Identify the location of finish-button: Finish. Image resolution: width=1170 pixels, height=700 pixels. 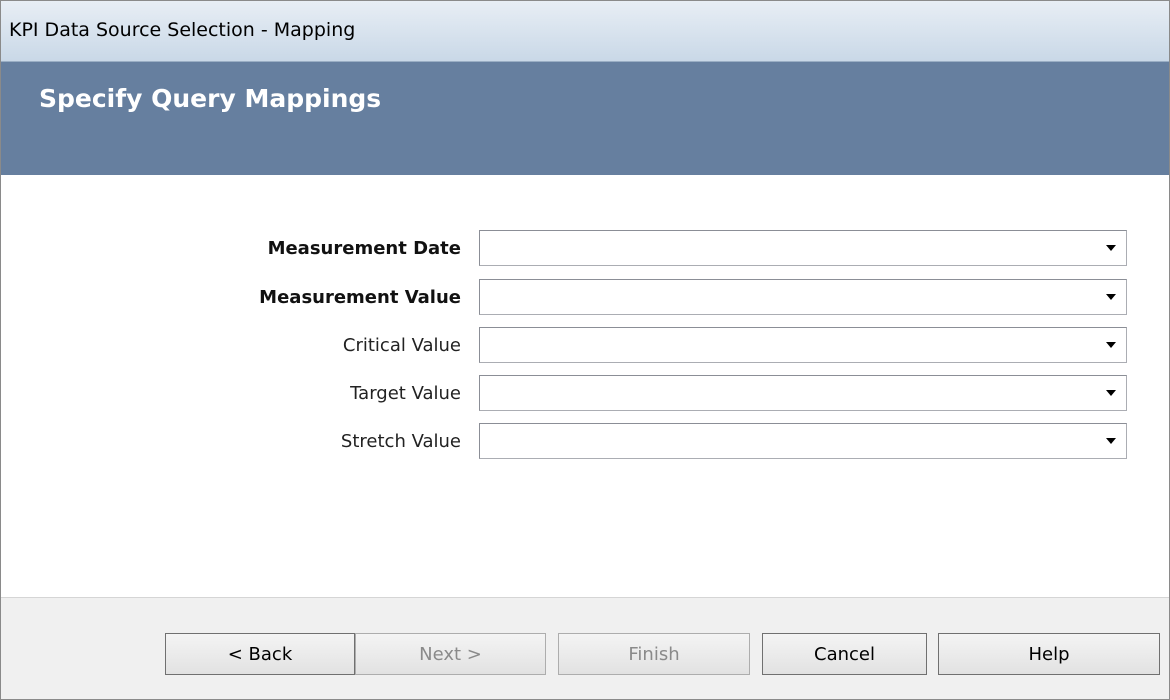
(654, 654).